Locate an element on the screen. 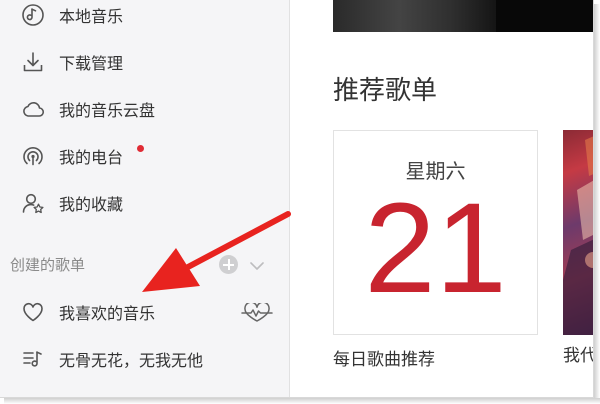  window-shadow-bottom is located at coordinates (302, 401).